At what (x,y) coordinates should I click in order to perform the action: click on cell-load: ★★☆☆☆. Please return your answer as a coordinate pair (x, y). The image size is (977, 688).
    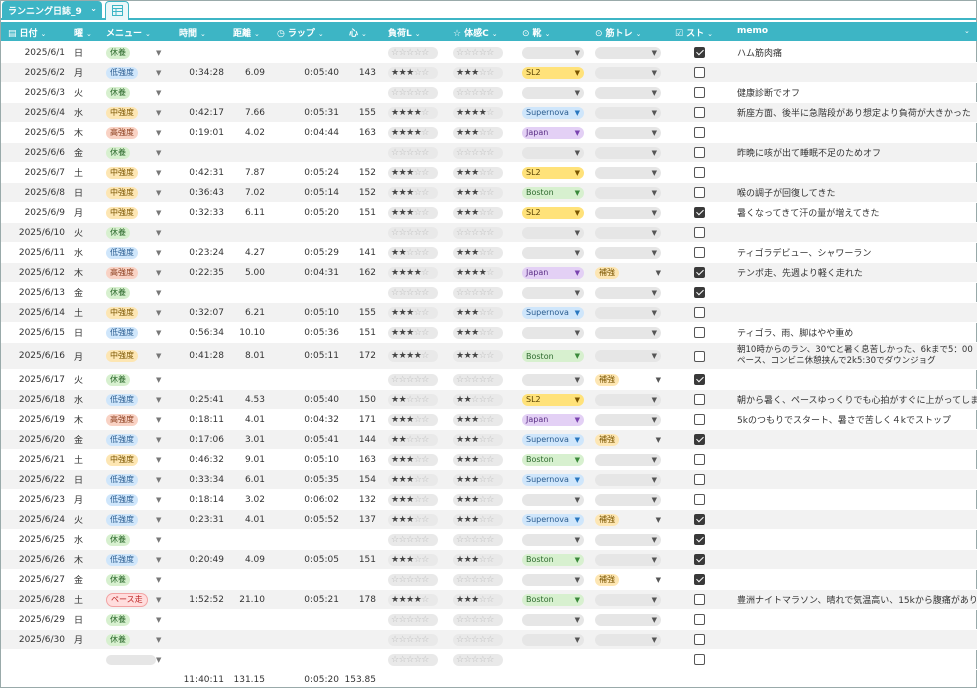
    Looking at the image, I should click on (414, 439).